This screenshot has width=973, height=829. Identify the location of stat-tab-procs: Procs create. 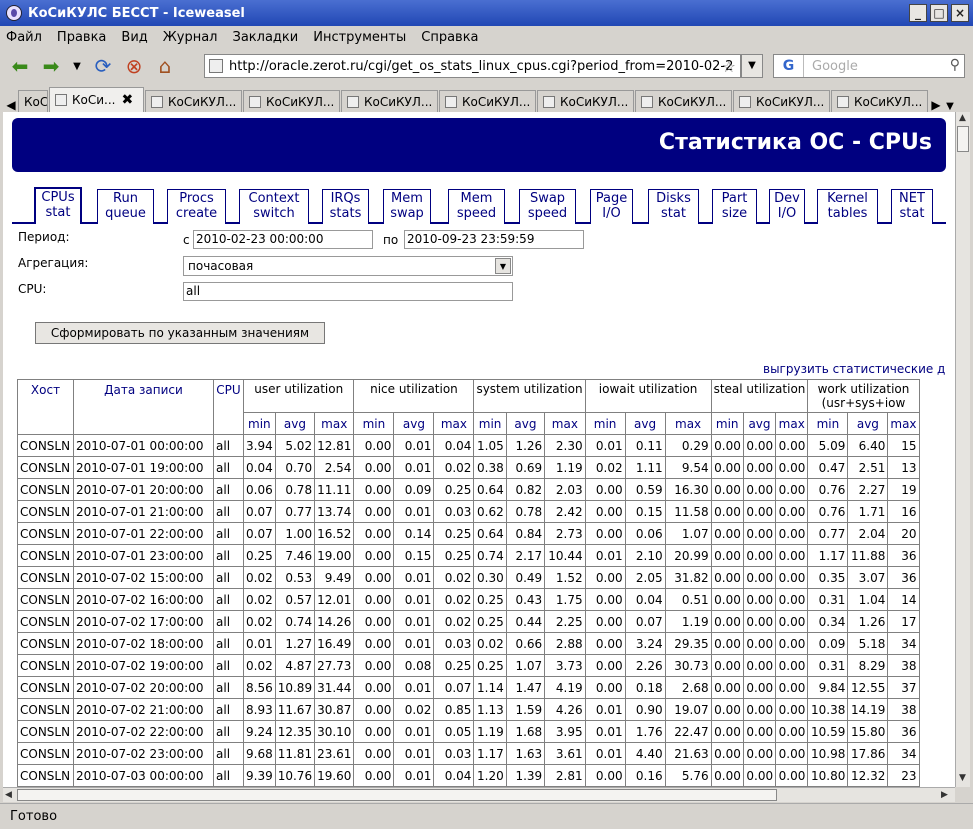
(196, 206).